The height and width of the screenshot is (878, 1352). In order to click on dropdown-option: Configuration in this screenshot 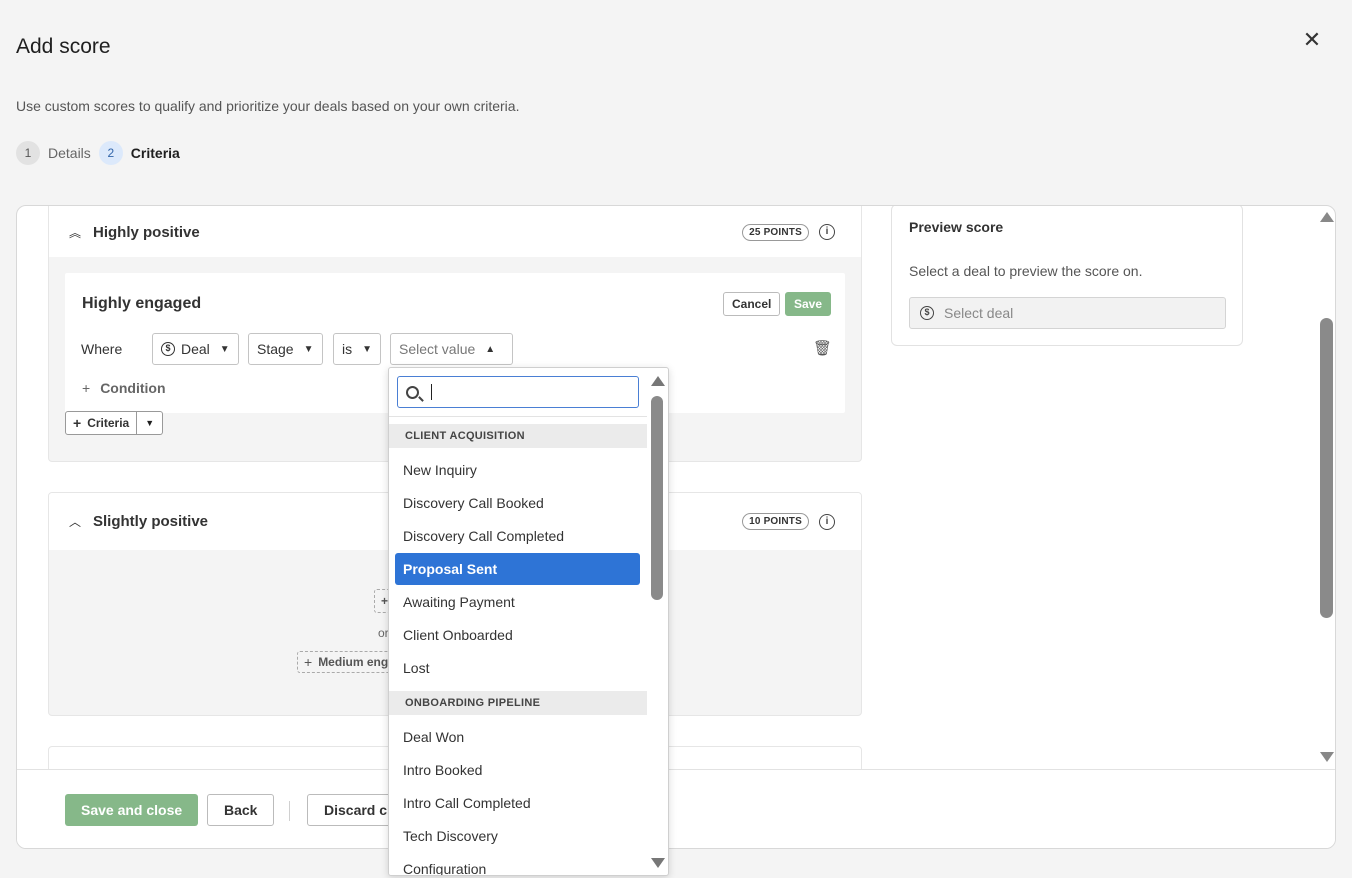, I will do `click(517, 864)`.